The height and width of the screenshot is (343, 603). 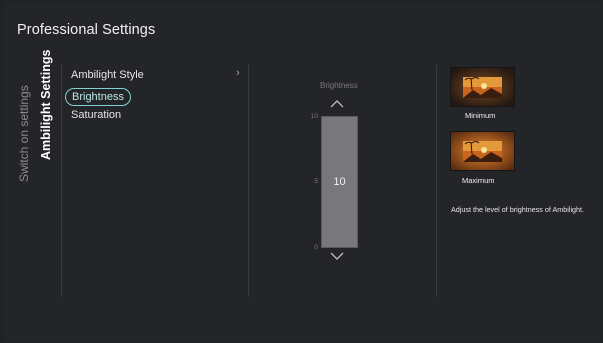 What do you see at coordinates (238, 73) in the screenshot?
I see `chevron-right-icon: ›` at bounding box center [238, 73].